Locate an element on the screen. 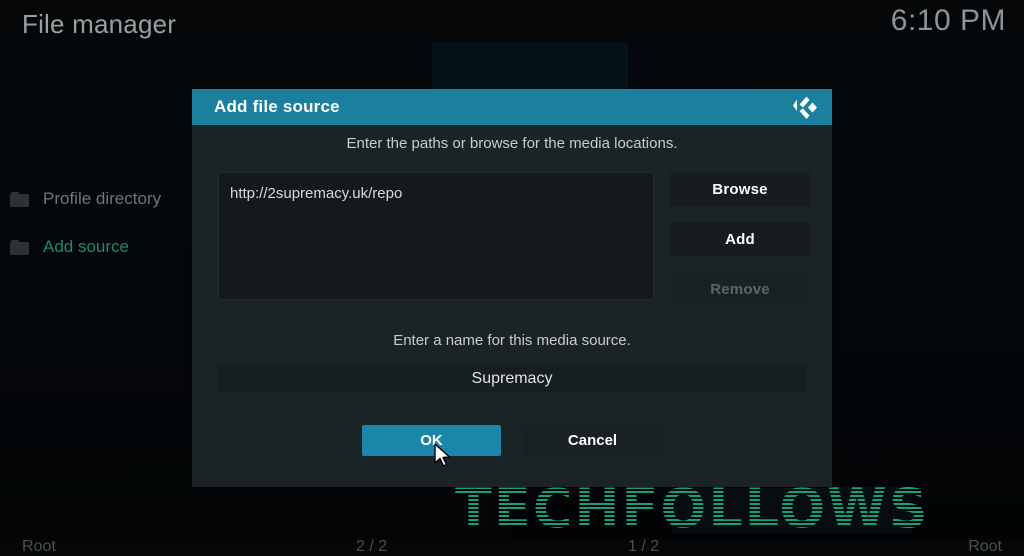 The height and width of the screenshot is (556, 1024). sidebar-item-label: Add source is located at coordinates (86, 246).